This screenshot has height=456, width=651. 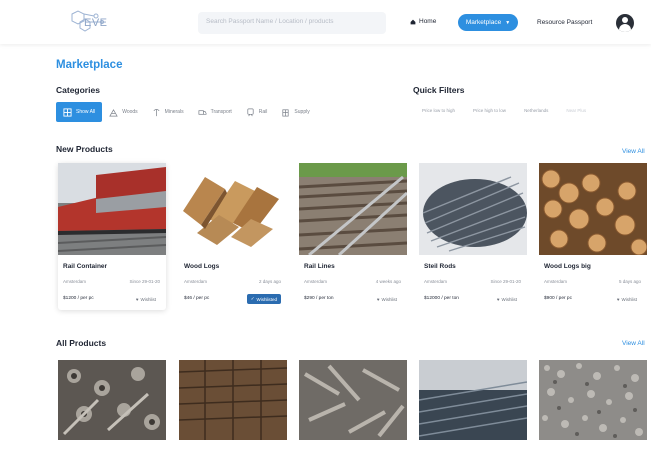 What do you see at coordinates (633, 343) in the screenshot?
I see `all-products-view-all: View All` at bounding box center [633, 343].